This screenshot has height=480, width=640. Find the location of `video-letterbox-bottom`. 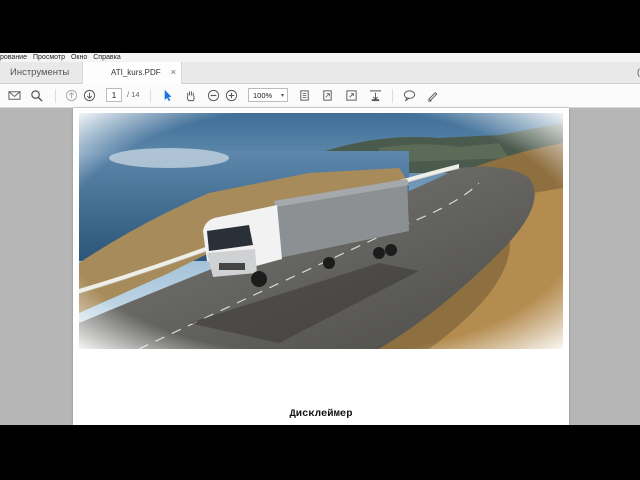

video-letterbox-bottom is located at coordinates (320, 452).